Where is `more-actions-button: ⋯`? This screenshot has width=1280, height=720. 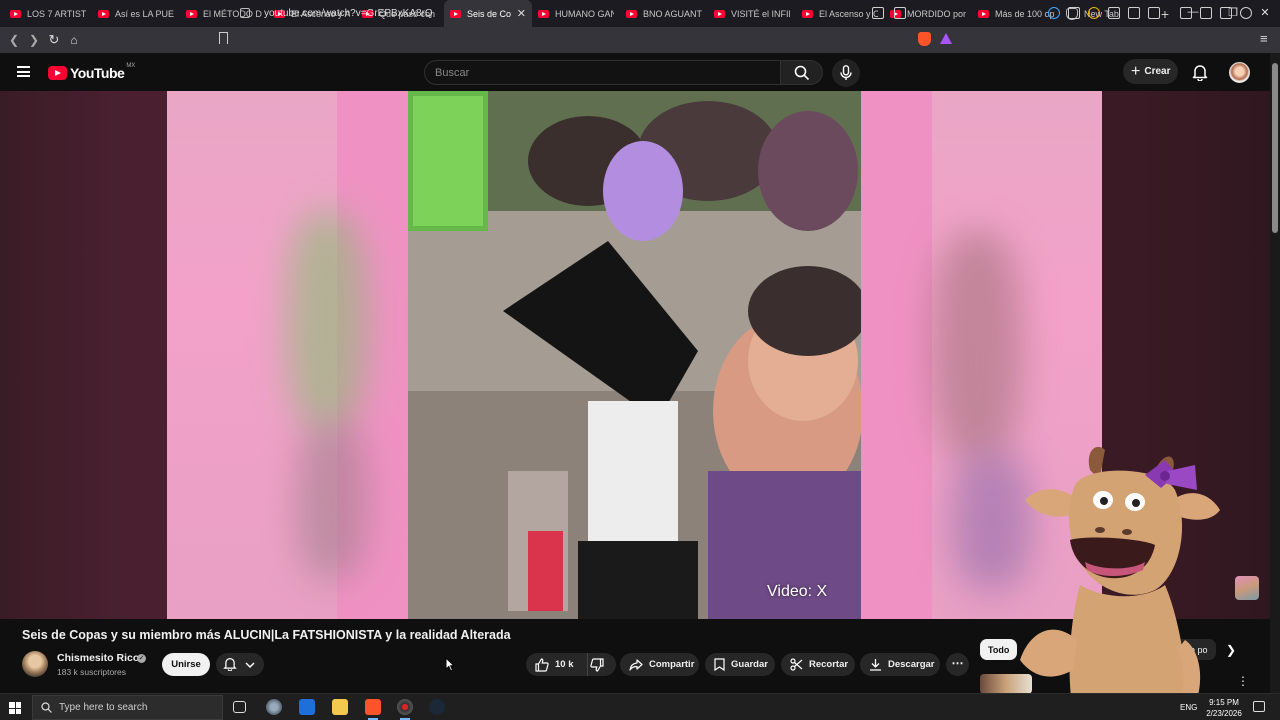
more-actions-button: ⋯ is located at coordinates (957, 664).